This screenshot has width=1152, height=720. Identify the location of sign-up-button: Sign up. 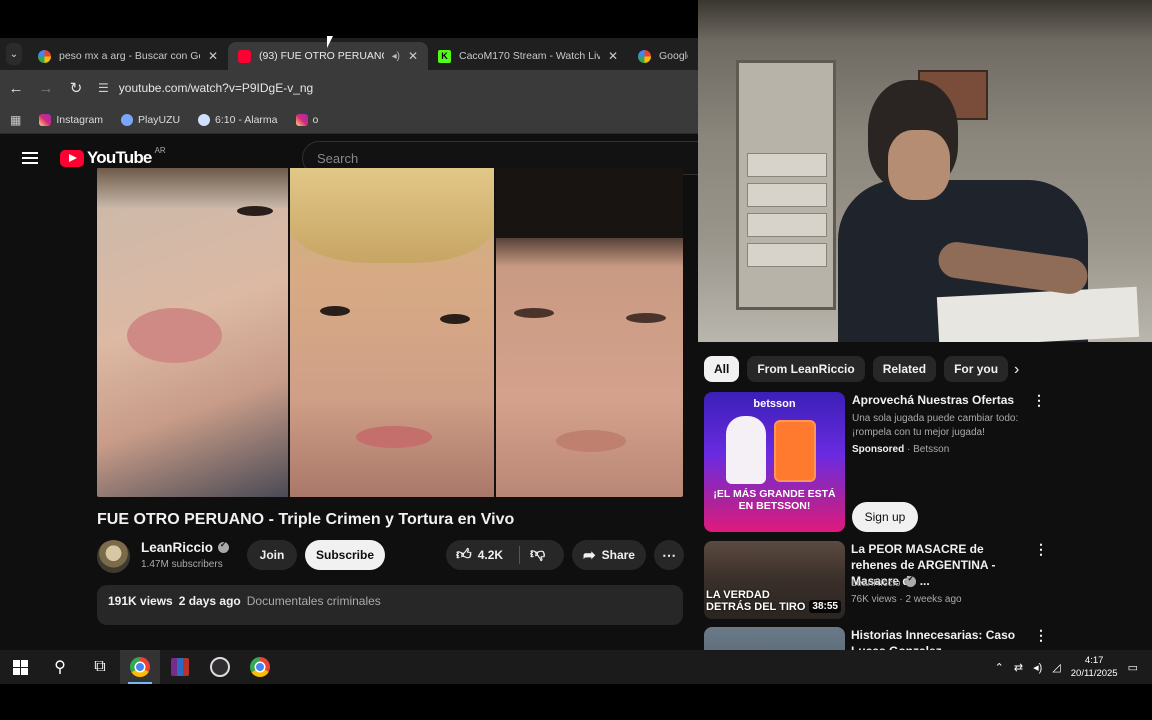
(885, 517).